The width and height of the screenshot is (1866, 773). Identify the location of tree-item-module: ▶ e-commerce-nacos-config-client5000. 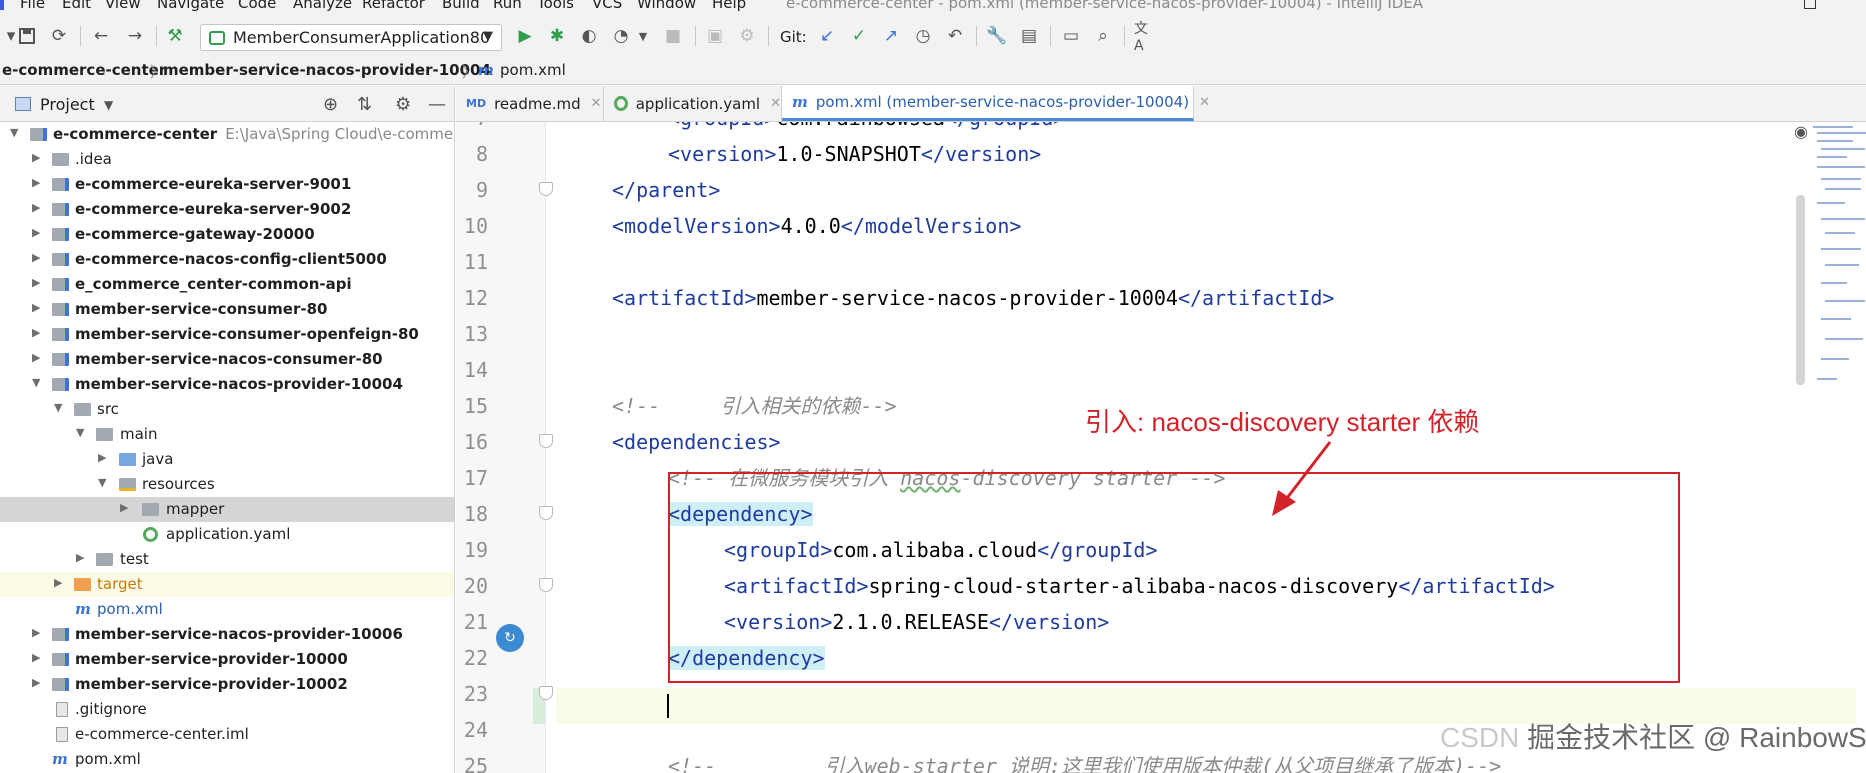
(227, 259).